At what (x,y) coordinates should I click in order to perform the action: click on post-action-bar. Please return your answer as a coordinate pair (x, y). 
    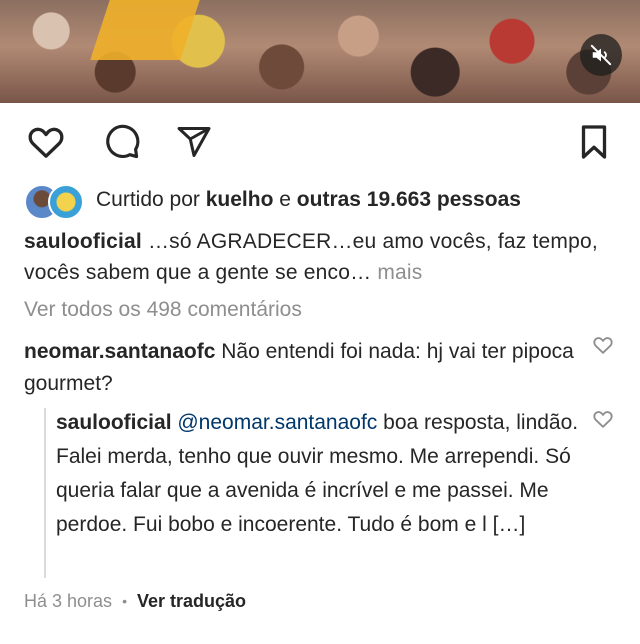
    Looking at the image, I should click on (320, 142).